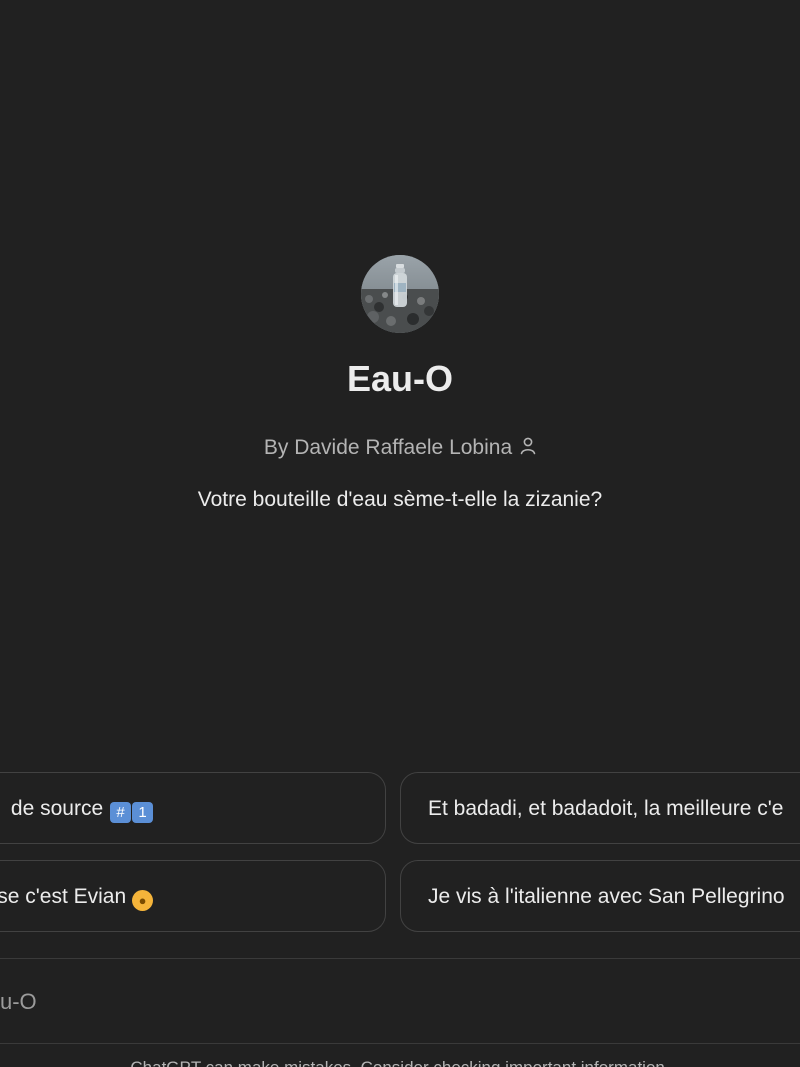 The height and width of the screenshot is (1067, 800). What do you see at coordinates (399, 378) in the screenshot?
I see `gpt-title: Eau-O` at bounding box center [399, 378].